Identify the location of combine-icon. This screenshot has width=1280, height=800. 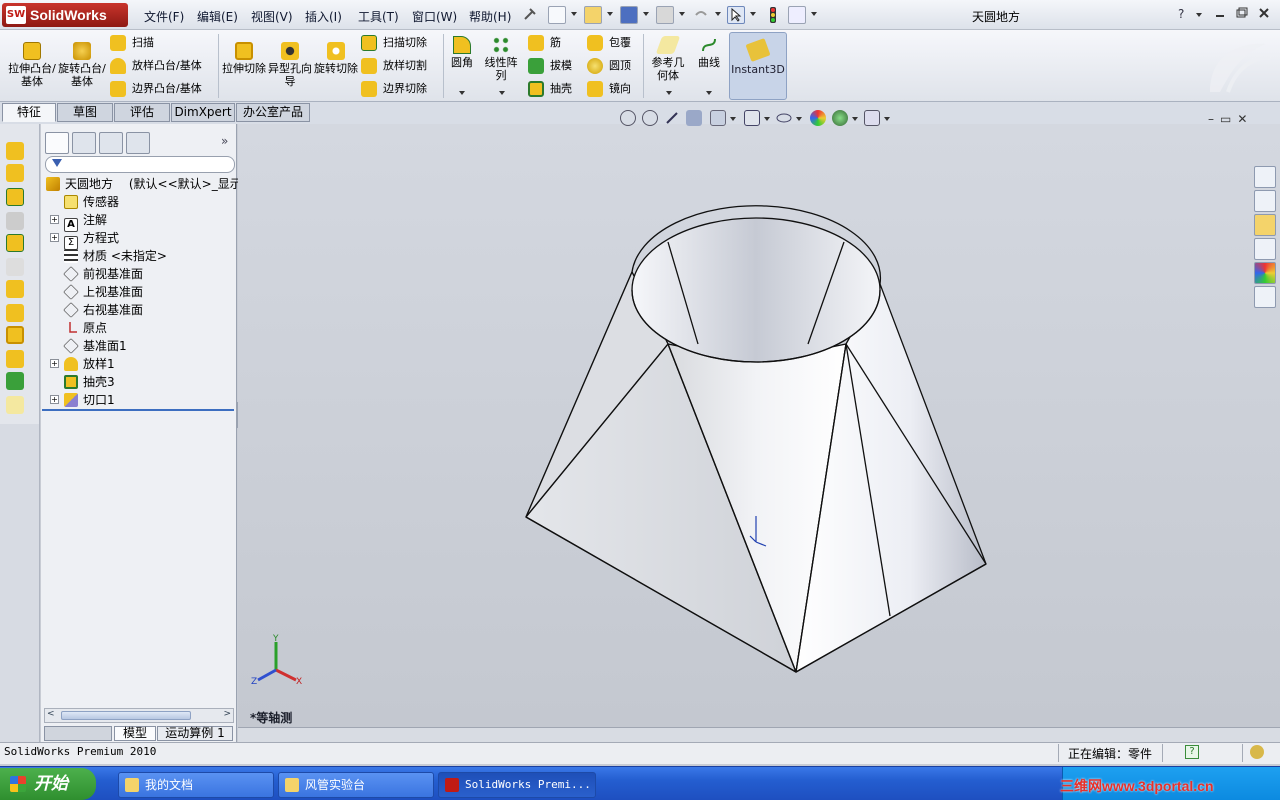
(15, 359).